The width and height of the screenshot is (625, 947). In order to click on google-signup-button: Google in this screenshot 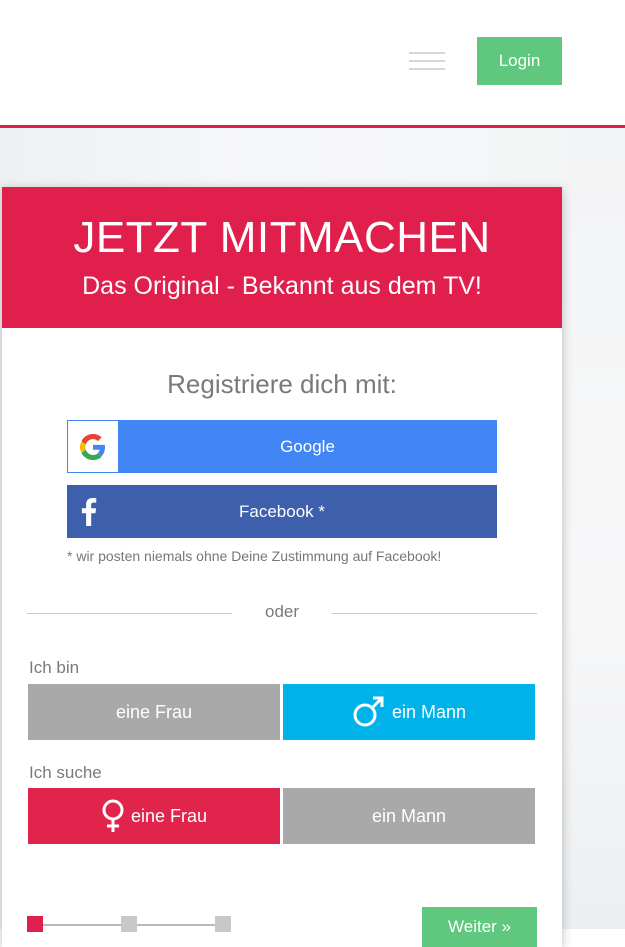, I will do `click(282, 446)`.